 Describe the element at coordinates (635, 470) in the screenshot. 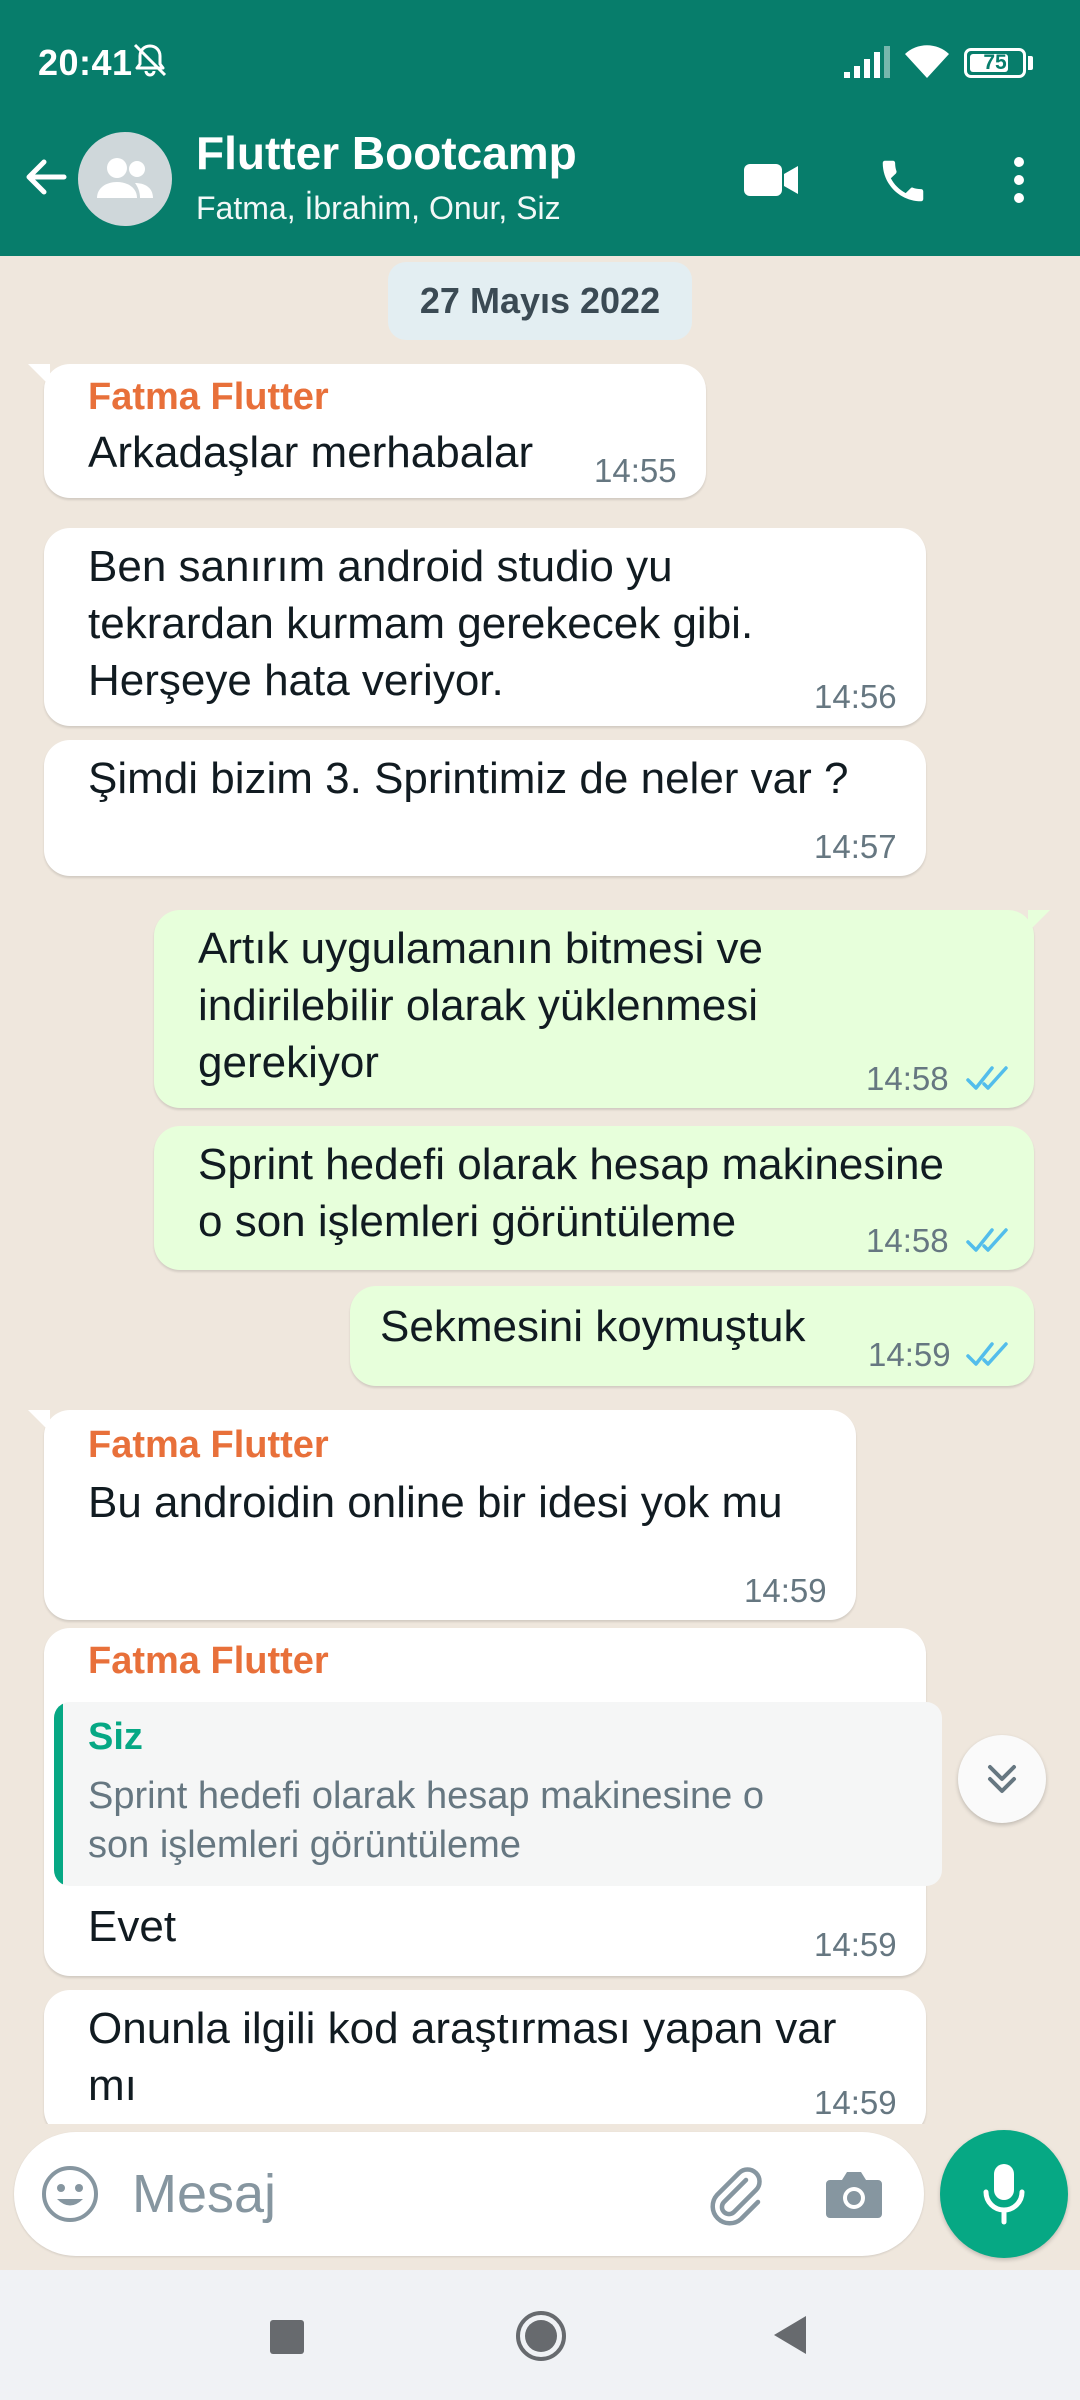

I see `message-time: 14:55` at that location.